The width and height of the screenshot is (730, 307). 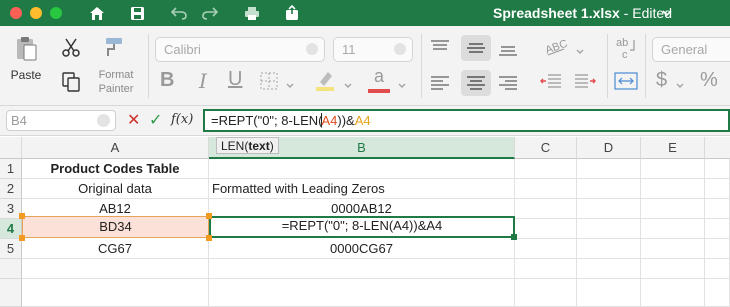 What do you see at coordinates (546, 148) in the screenshot?
I see `column-header-c: C` at bounding box center [546, 148].